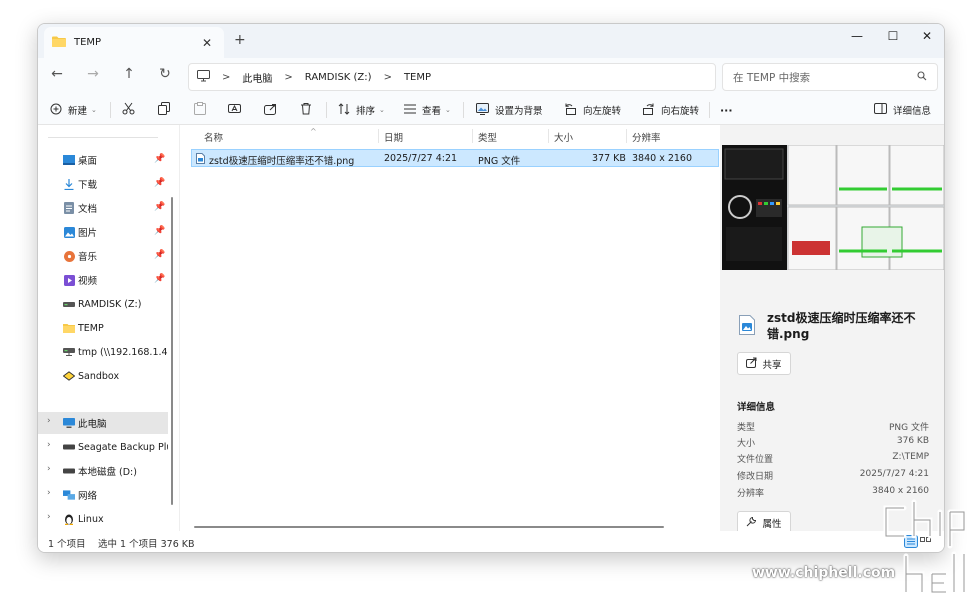 The width and height of the screenshot is (980, 612). Describe the element at coordinates (129, 74) in the screenshot. I see `up-icon: ↑` at that location.